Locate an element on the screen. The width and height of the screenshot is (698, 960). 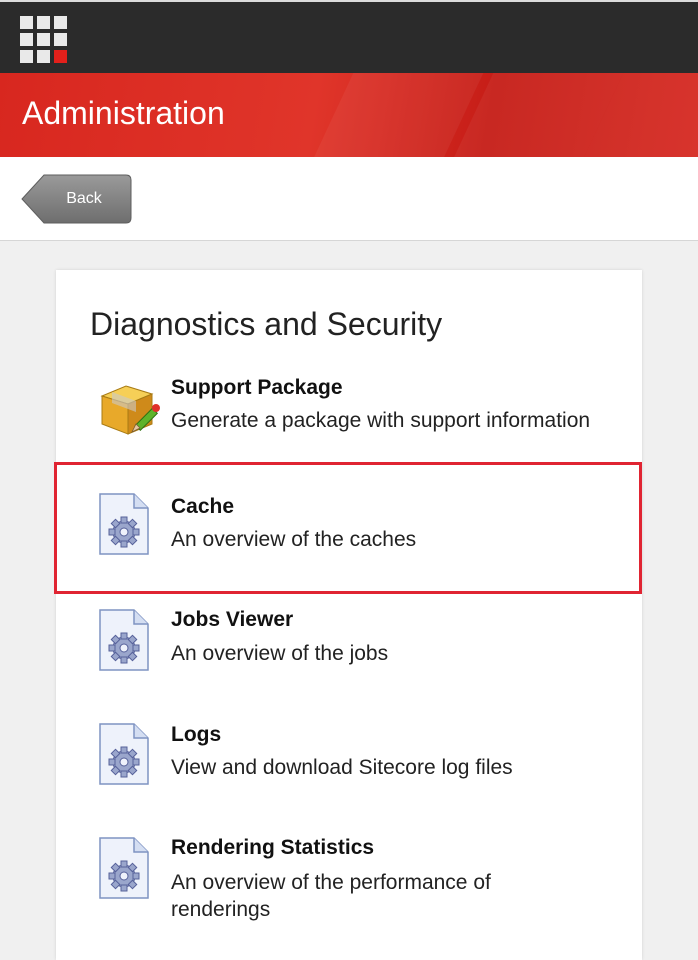
item-description: An overview of the jobs is located at coordinates (280, 653).